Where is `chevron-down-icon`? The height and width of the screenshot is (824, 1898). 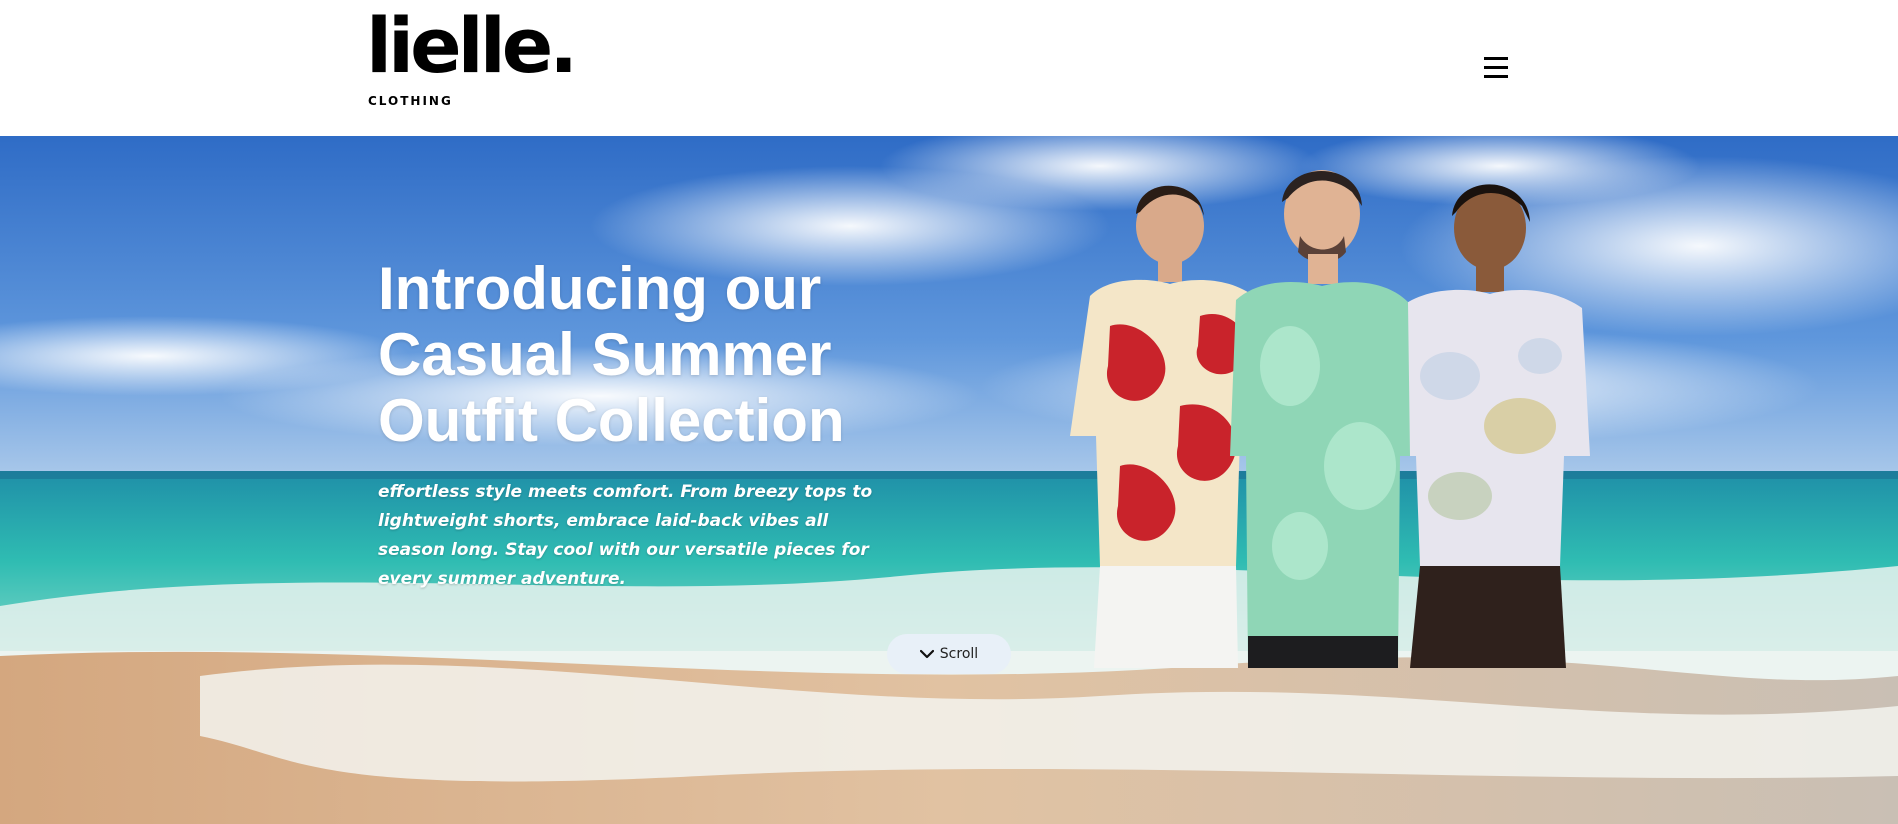 chevron-down-icon is located at coordinates (926, 654).